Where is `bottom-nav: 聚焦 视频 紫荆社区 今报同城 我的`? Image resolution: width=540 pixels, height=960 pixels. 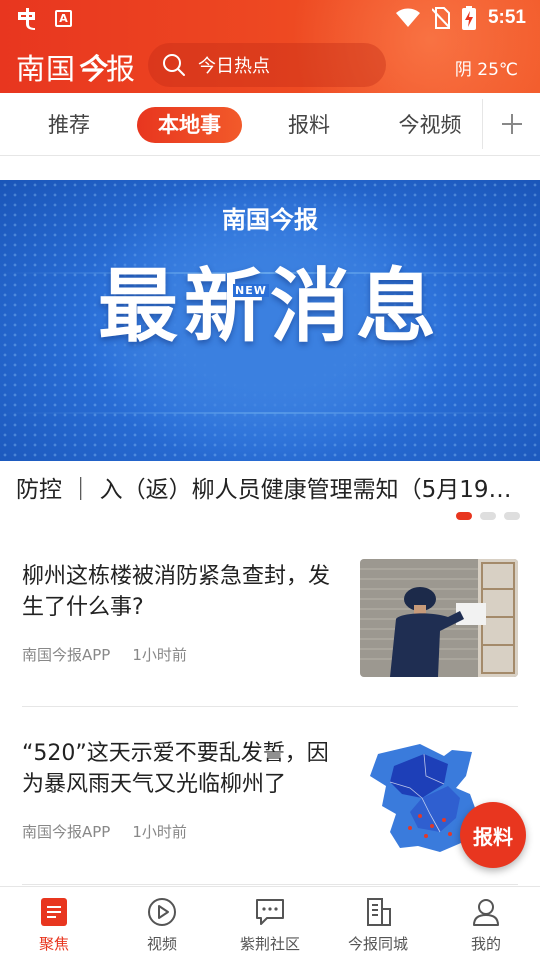
bottom-nav: 聚焦 视频 紫荆社区 今报同城 我的 is located at coordinates (270, 923).